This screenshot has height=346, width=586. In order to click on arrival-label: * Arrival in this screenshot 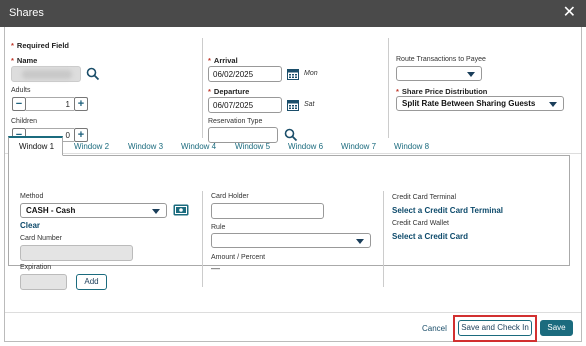, I will do `click(223, 60)`.